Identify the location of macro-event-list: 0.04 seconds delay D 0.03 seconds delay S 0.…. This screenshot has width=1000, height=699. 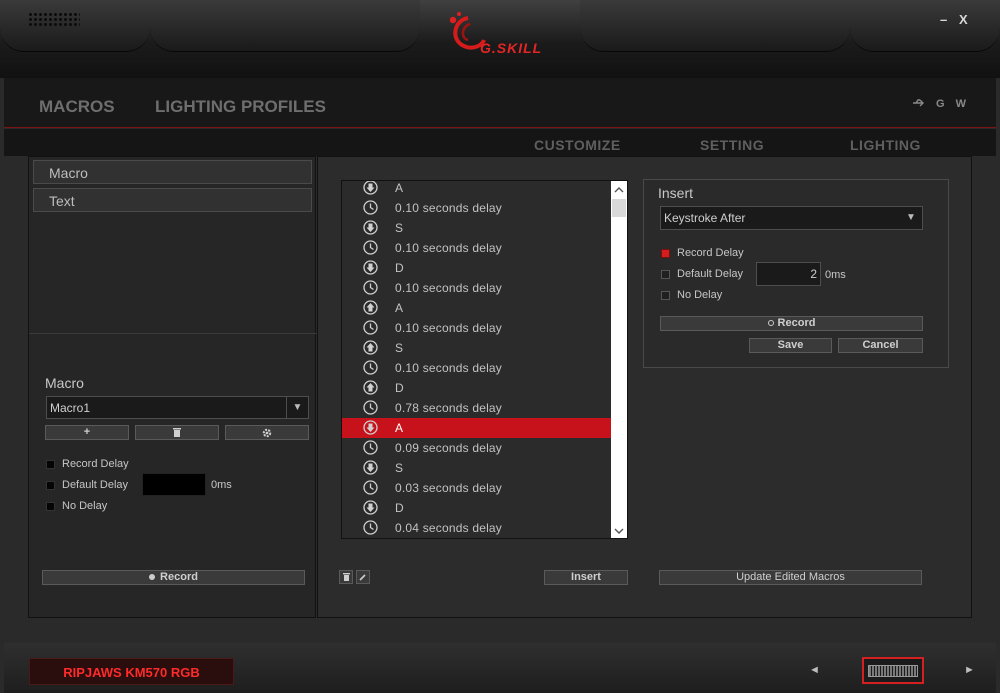
(484, 359).